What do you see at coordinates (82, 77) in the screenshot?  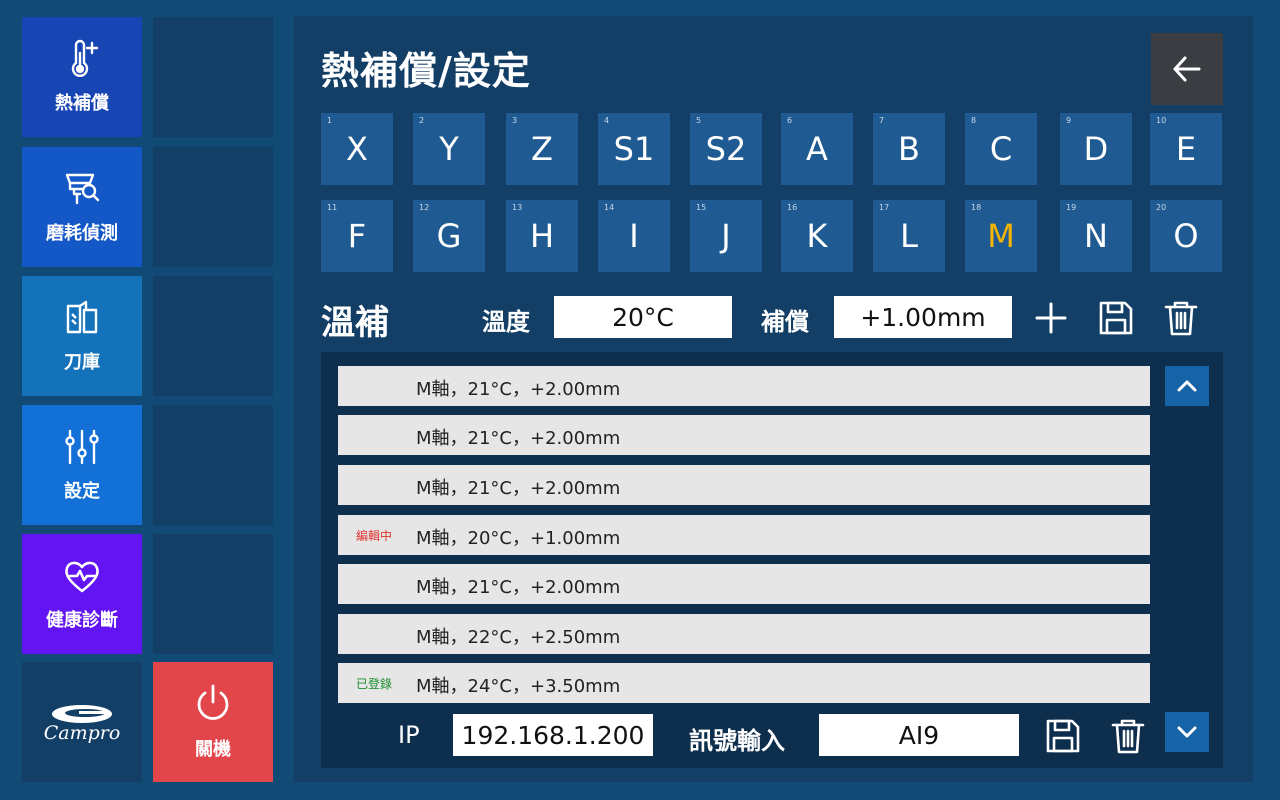 I see `nav-thermal-comp-button: 熱補償` at bounding box center [82, 77].